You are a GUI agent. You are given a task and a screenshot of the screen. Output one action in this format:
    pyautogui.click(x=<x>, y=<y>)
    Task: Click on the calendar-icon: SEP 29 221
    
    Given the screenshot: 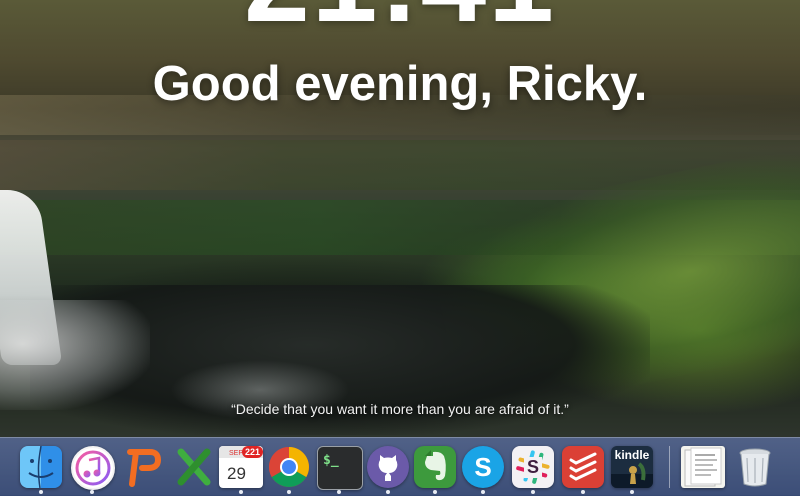 What is the action you would take?
    pyautogui.click(x=241, y=467)
    